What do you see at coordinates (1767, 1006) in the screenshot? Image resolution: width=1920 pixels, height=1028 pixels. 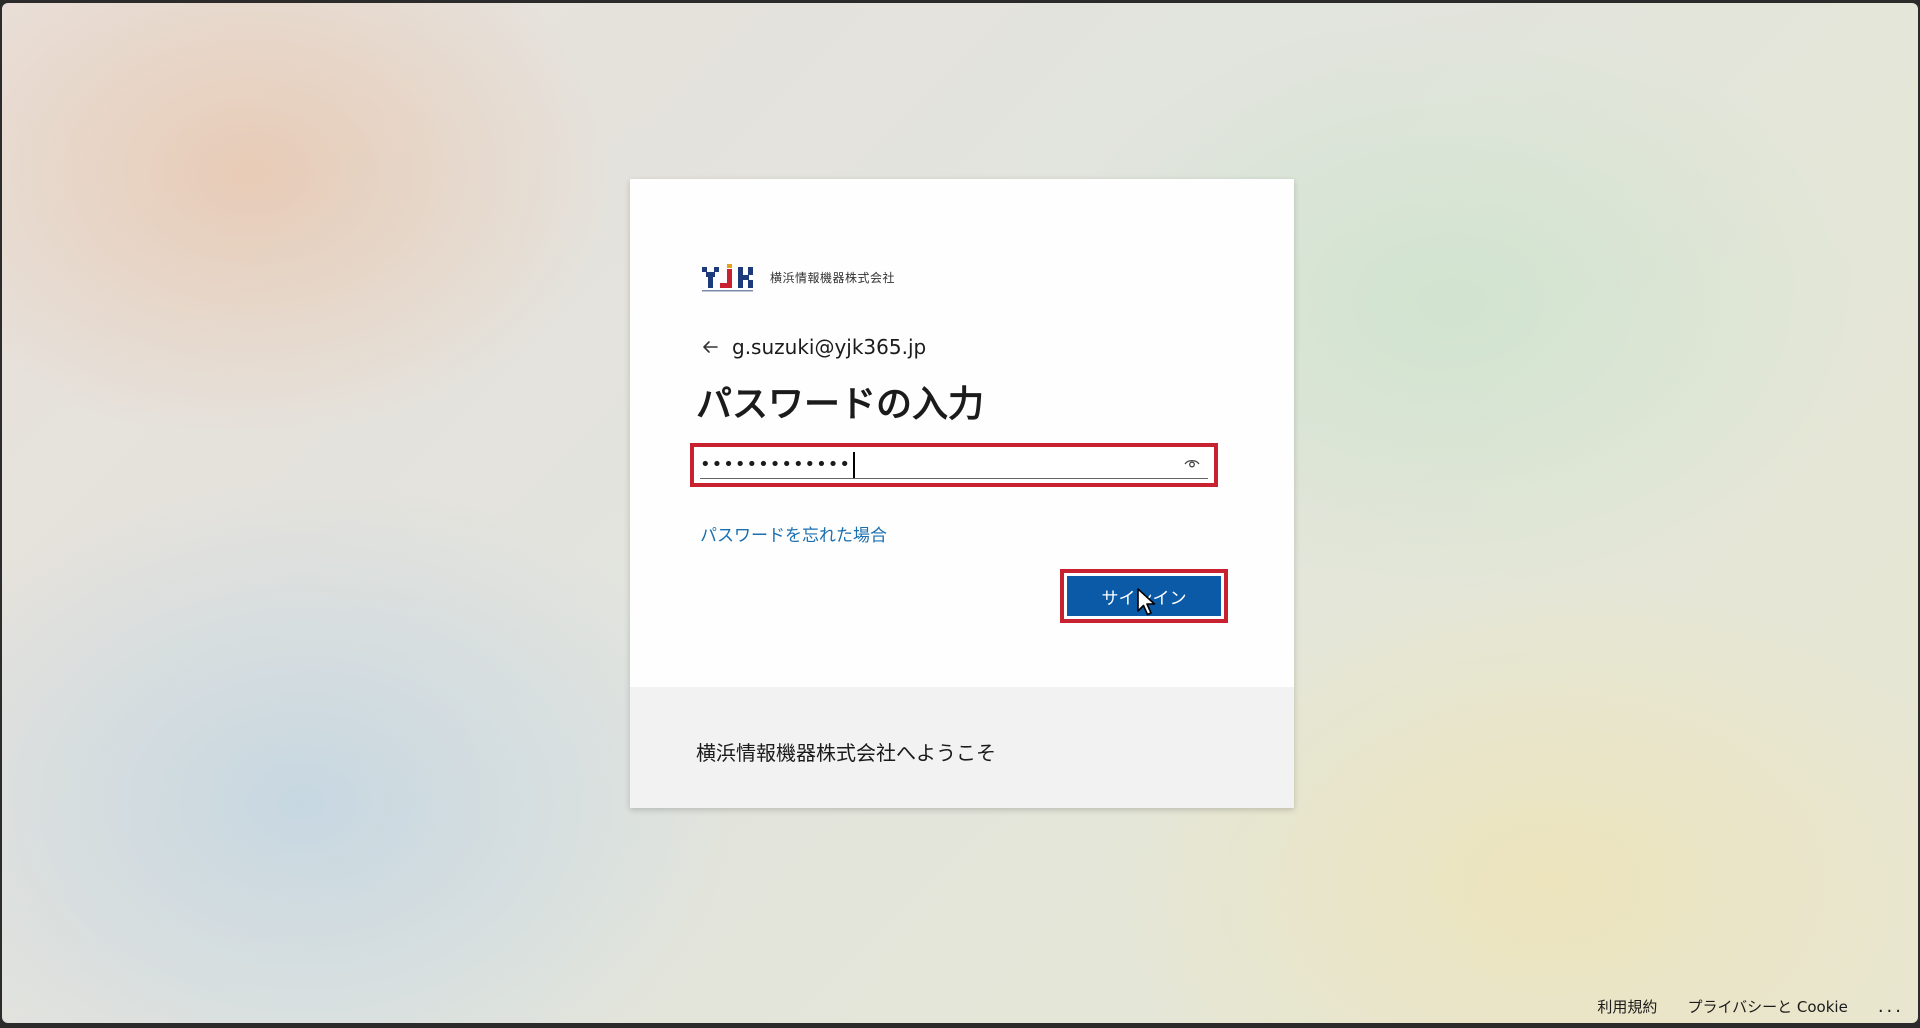 I see `privacy-cookie-link: プライバシーと Cookie` at bounding box center [1767, 1006].